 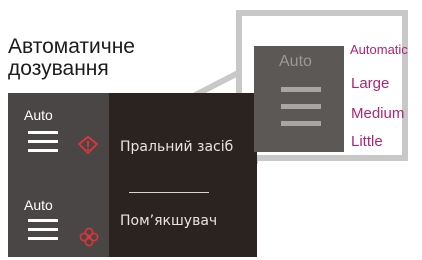 What do you see at coordinates (377, 113) in the screenshot?
I see `option-medium: Medium` at bounding box center [377, 113].